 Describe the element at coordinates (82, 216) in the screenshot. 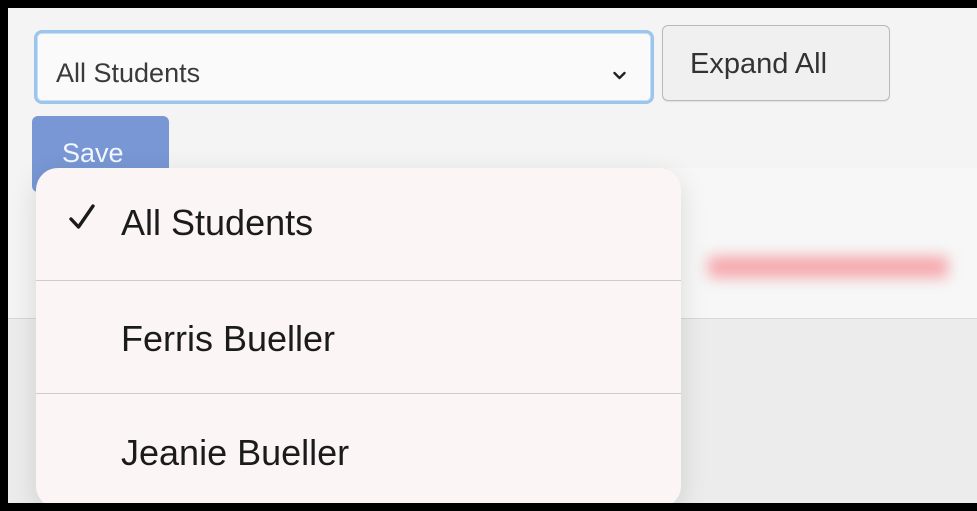

I see `checkmark-icon` at that location.